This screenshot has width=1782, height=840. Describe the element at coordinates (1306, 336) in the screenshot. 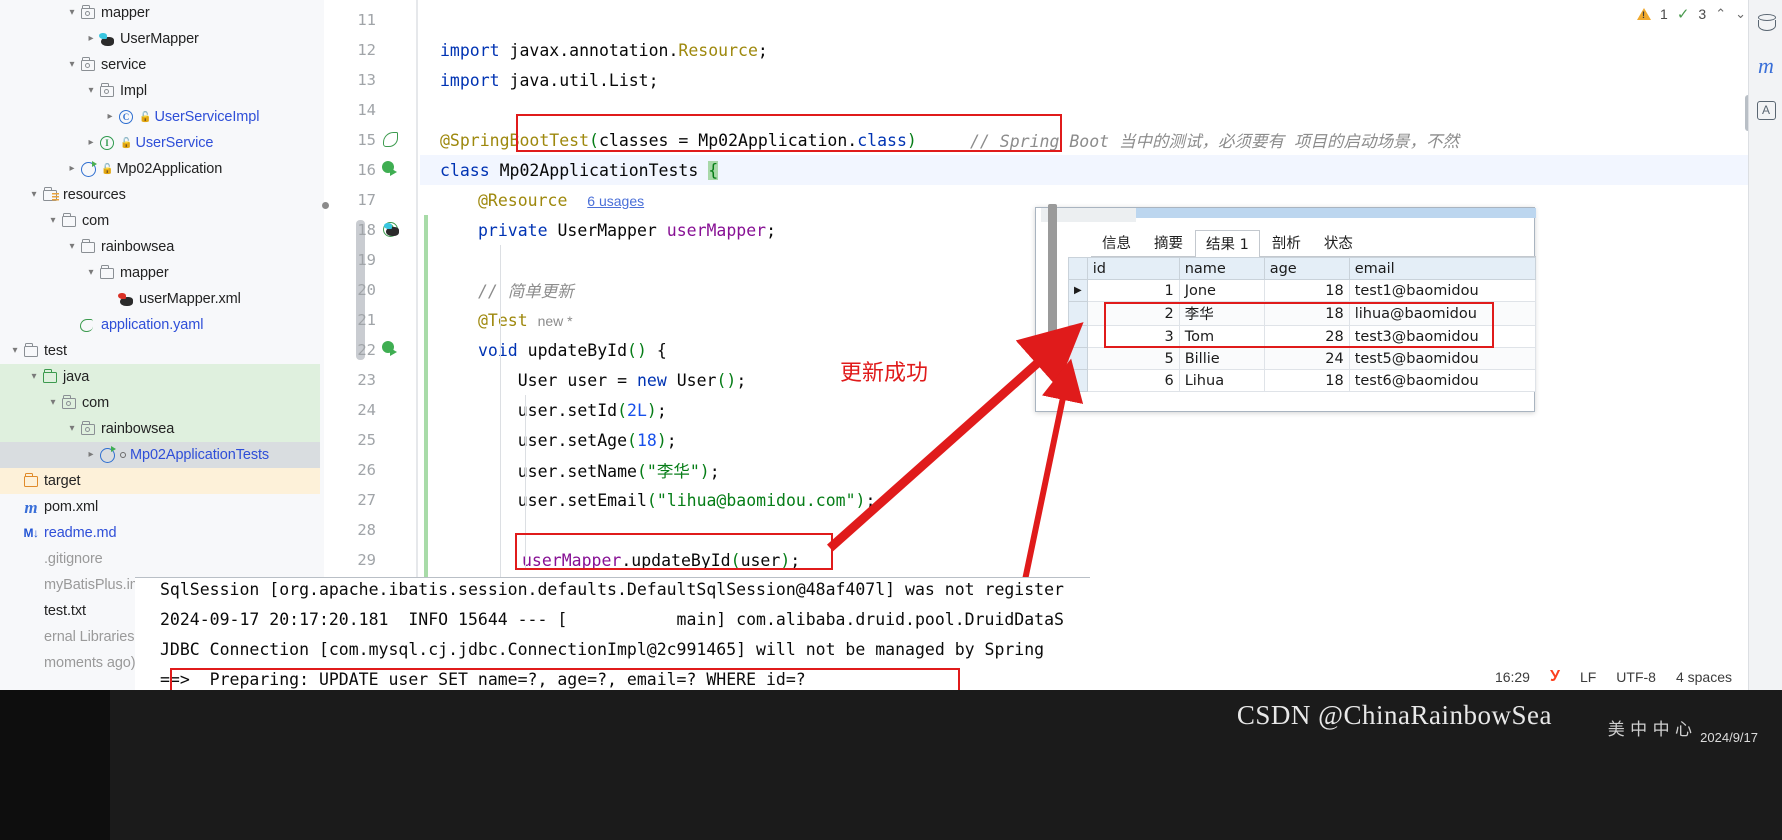

I see `cell-age: 28` at that location.